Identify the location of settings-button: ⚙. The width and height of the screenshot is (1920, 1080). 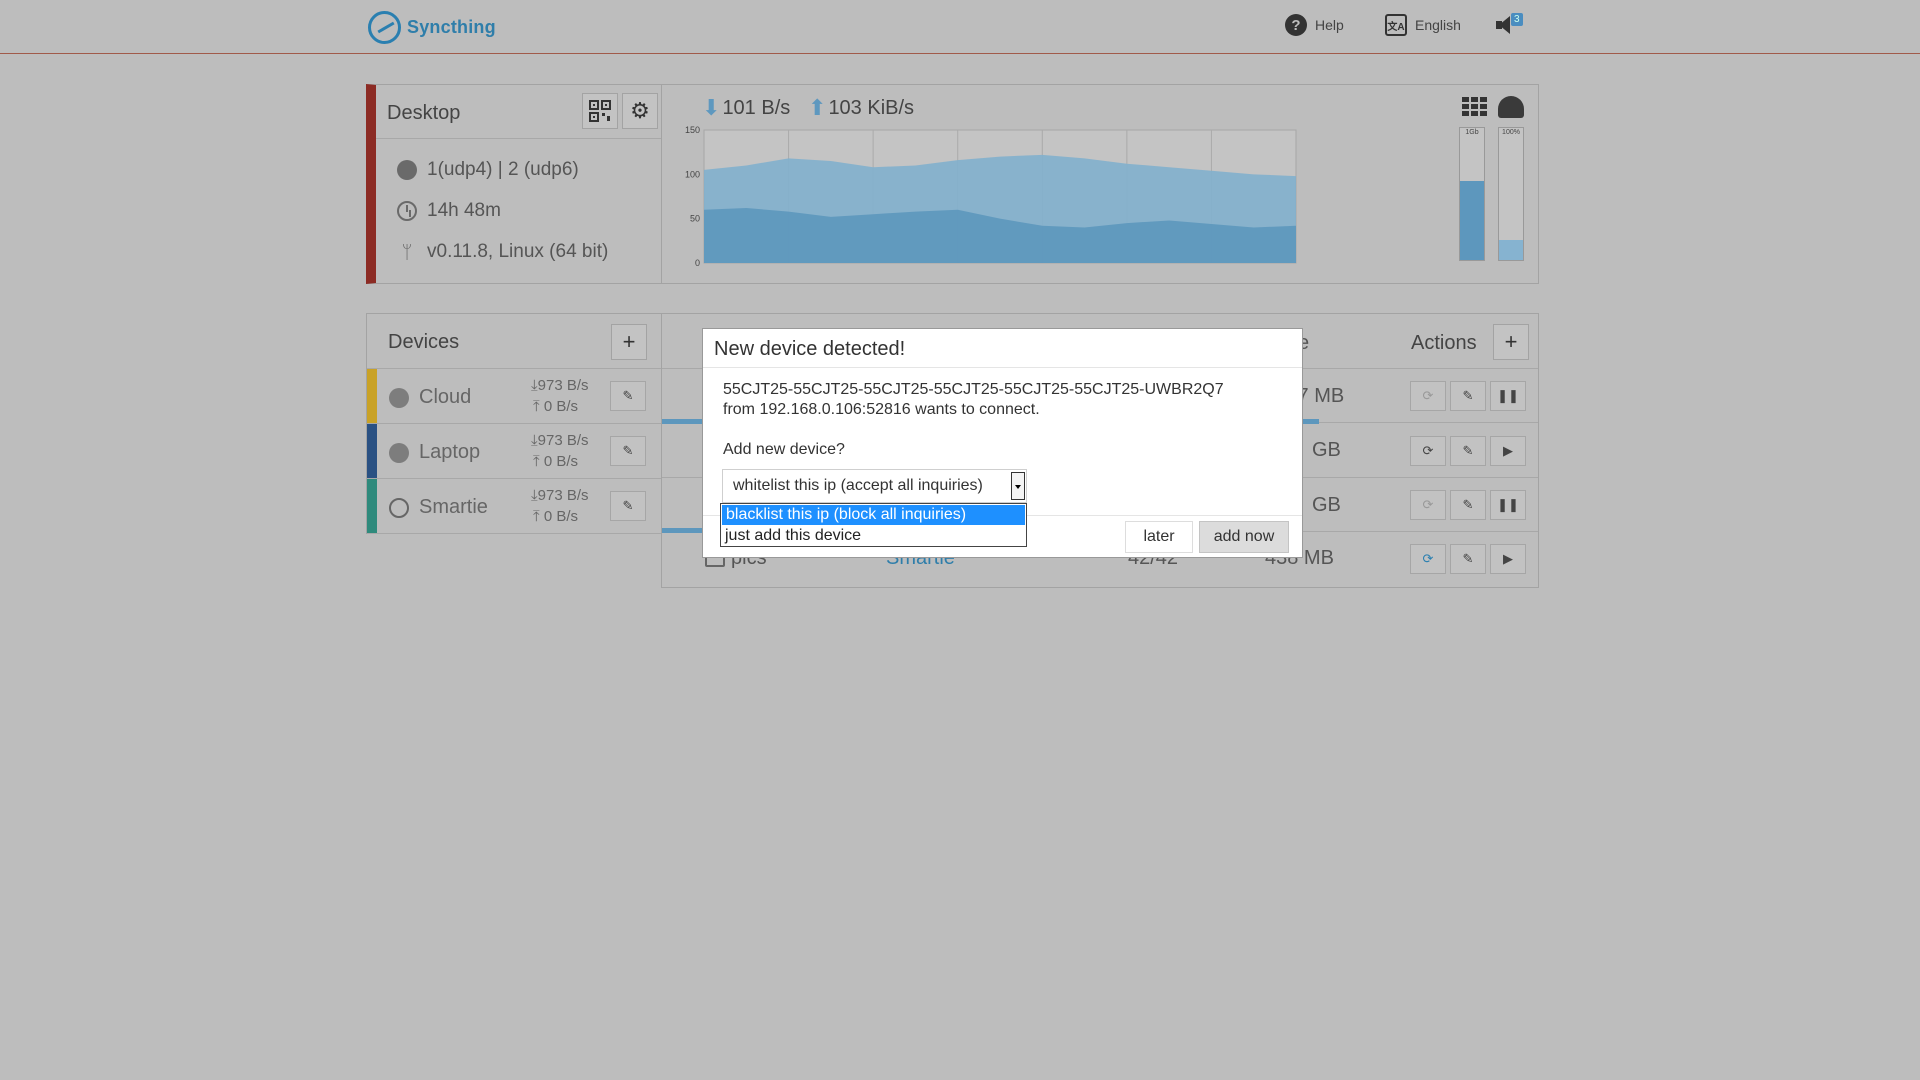
(640, 111).